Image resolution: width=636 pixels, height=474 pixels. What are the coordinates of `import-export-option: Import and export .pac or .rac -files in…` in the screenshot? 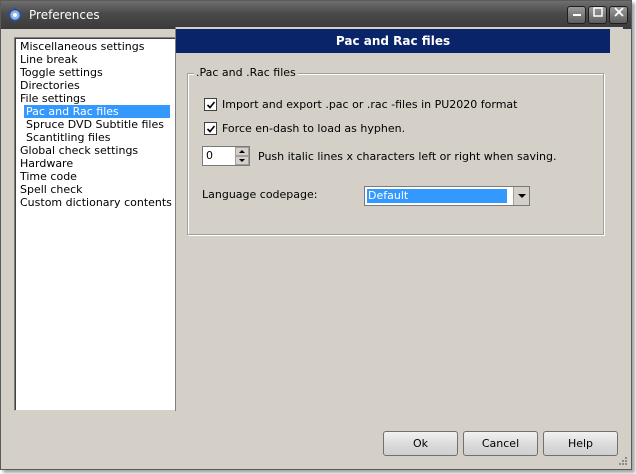 It's located at (361, 105).